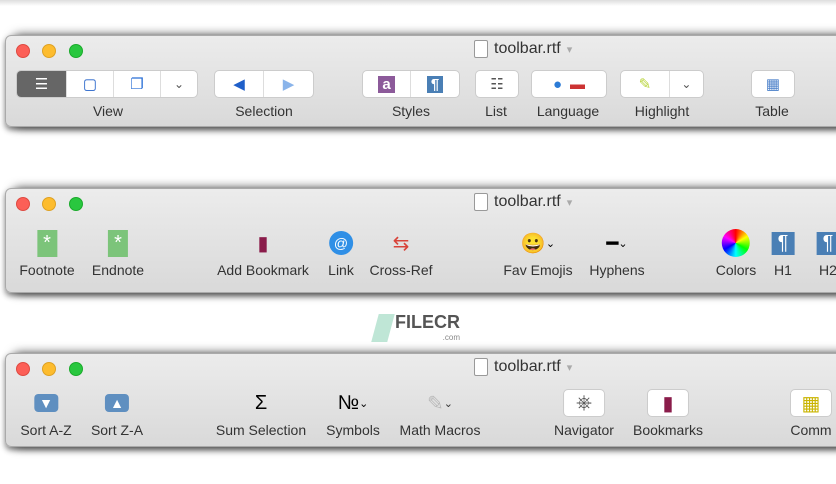  I want to click on emoji-icon: 😀 ⌄, so click(538, 243).